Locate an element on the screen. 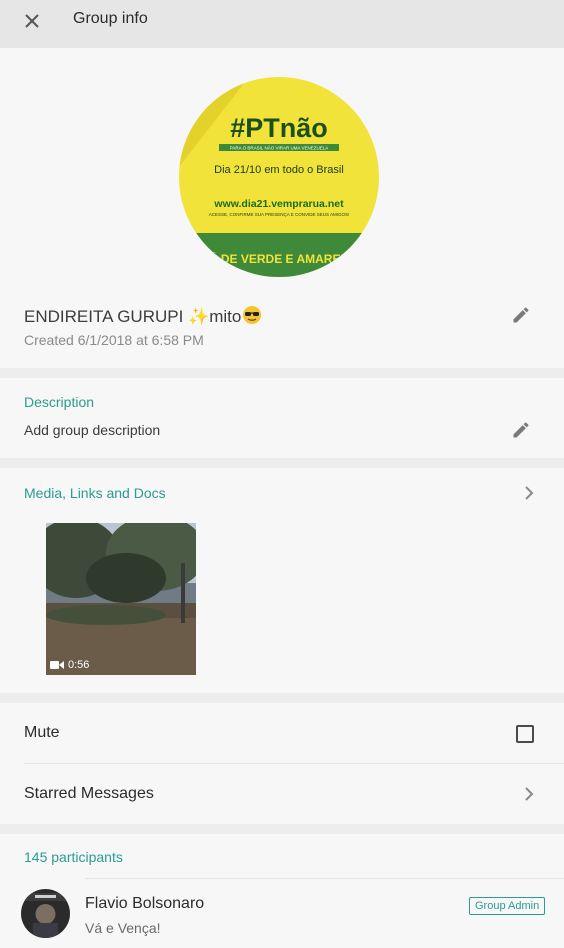  photo-bottom-text: VÁ DE VERDE E AMARELO is located at coordinates (279, 258).